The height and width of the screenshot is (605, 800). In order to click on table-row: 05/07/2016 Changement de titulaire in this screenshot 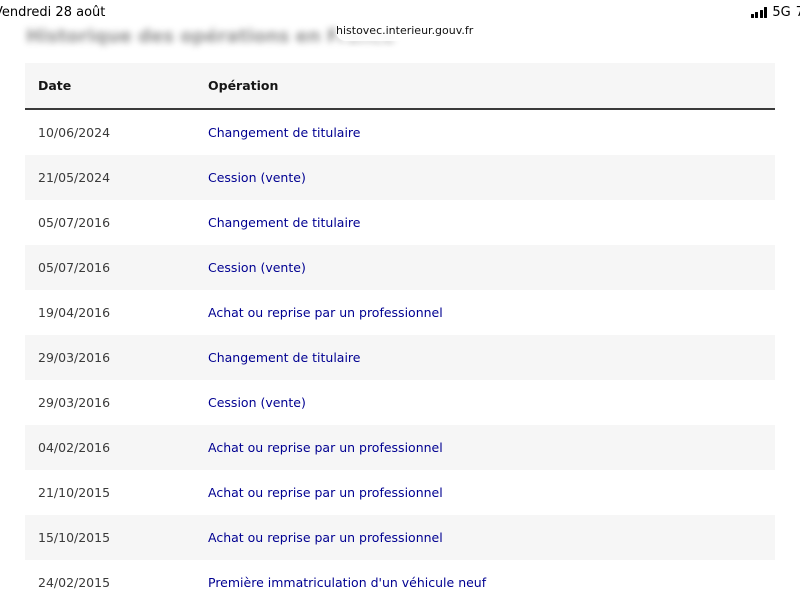, I will do `click(400, 222)`.